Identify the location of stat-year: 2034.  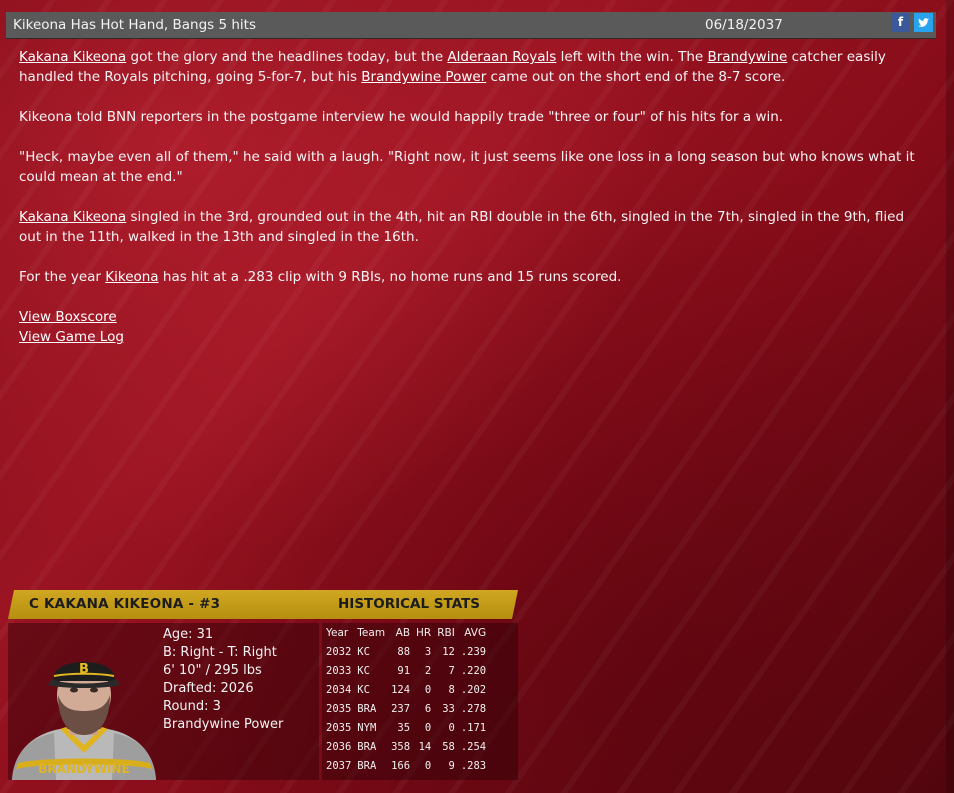
(339, 689).